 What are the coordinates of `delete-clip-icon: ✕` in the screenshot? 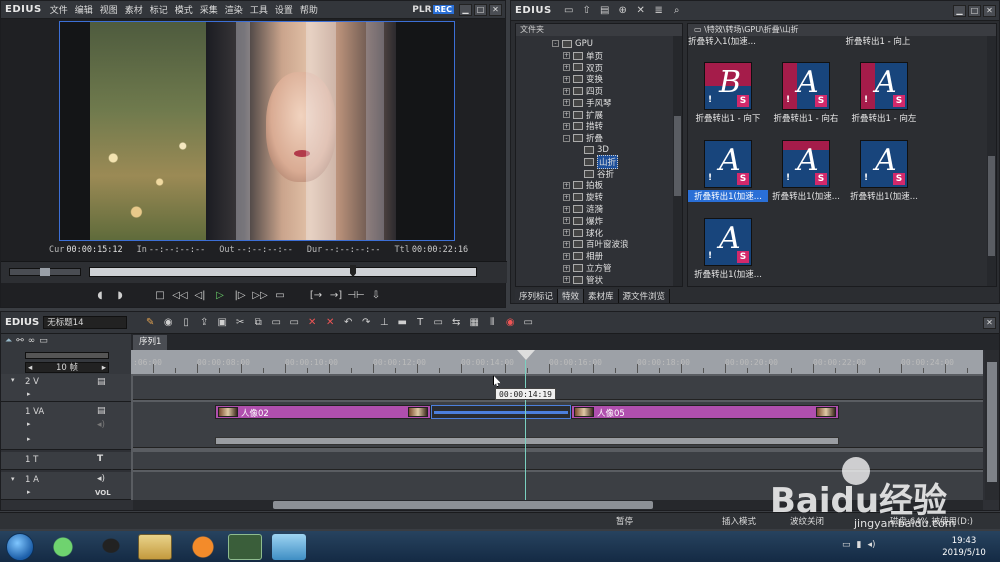 It's located at (312, 323).